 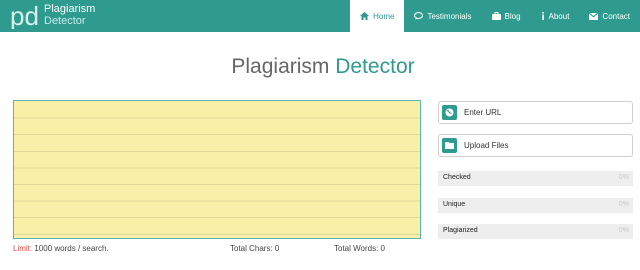 I want to click on upload-files-button: Upload Files, so click(x=535, y=145).